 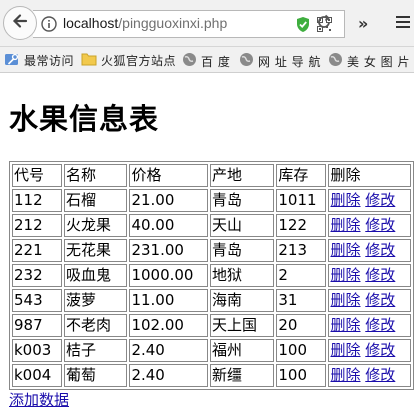 What do you see at coordinates (369, 175) in the screenshot?
I see `header-delete: 删除` at bounding box center [369, 175].